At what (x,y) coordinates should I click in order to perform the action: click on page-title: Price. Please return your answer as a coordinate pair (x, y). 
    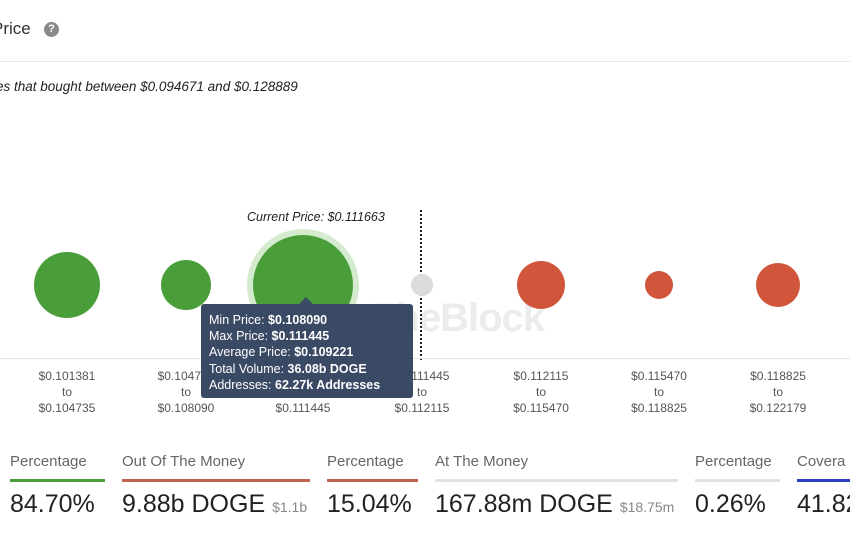
    Looking at the image, I should click on (15, 28).